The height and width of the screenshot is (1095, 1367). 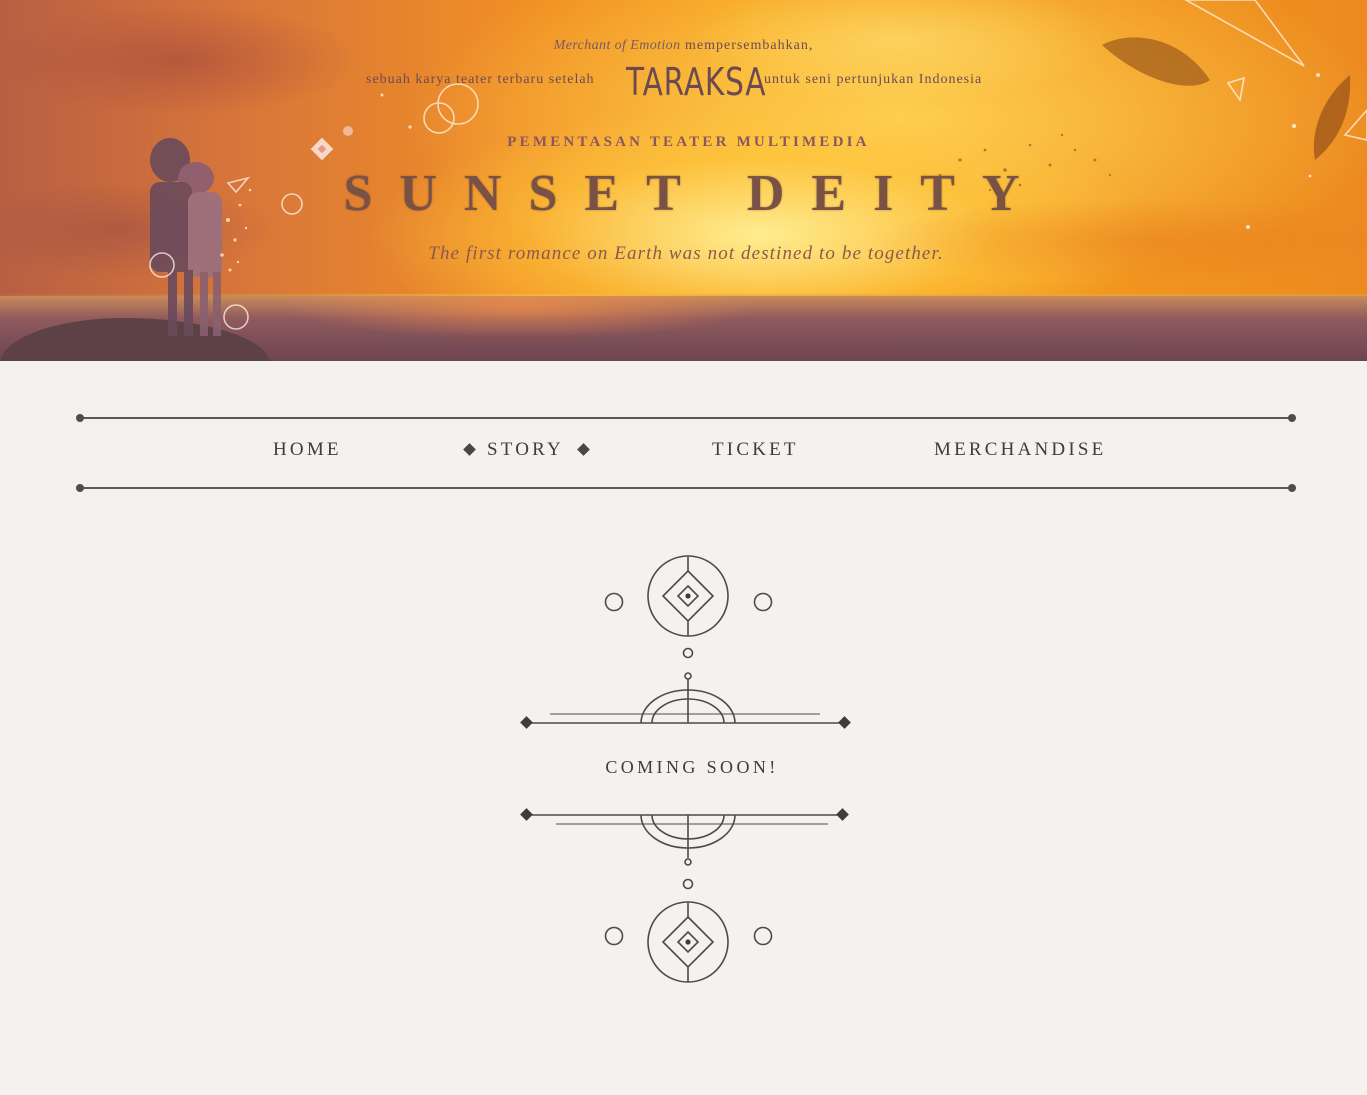 I want to click on coming-soon-text: COMING SOON!, so click(x=692, y=767).